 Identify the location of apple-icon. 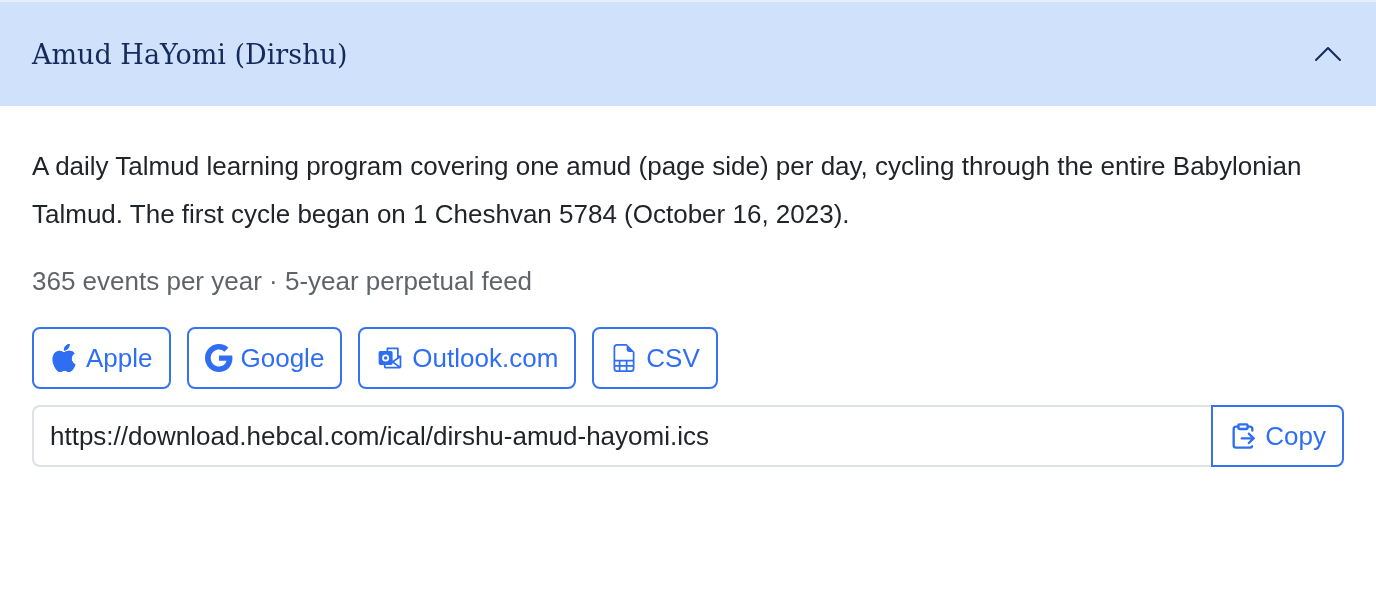
(64, 358).